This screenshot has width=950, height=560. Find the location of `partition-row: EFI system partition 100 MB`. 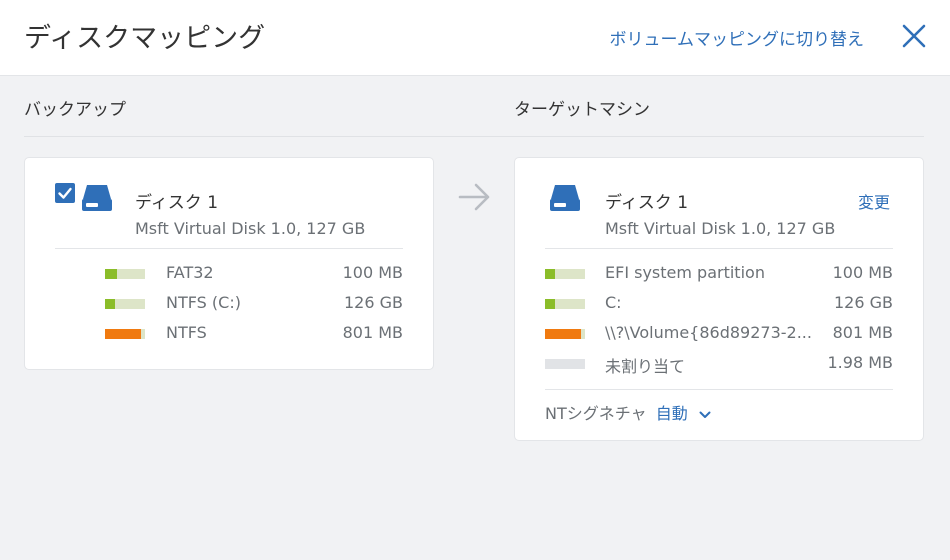

partition-row: EFI system partition 100 MB is located at coordinates (719, 274).